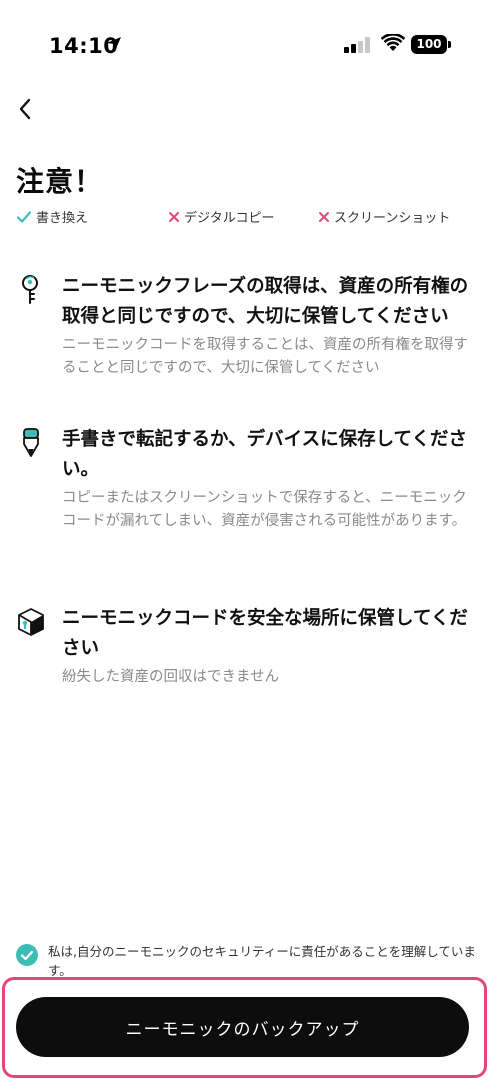  Describe the element at coordinates (262, 961) in the screenshot. I see `acknowledgment-text: 私は,自分のニーモニックのセキュリティーに責任があることを理解しています。` at that location.